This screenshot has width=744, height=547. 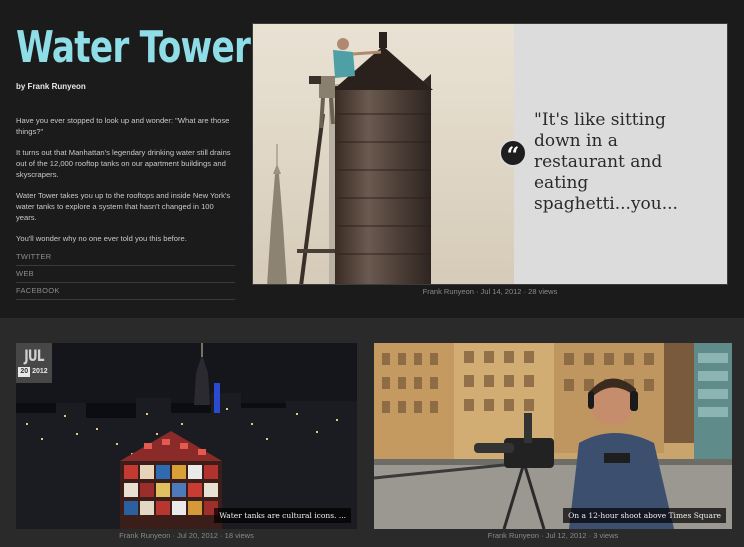 What do you see at coordinates (51, 86) in the screenshot?
I see `project-byline: by Frank Runyeon` at bounding box center [51, 86].